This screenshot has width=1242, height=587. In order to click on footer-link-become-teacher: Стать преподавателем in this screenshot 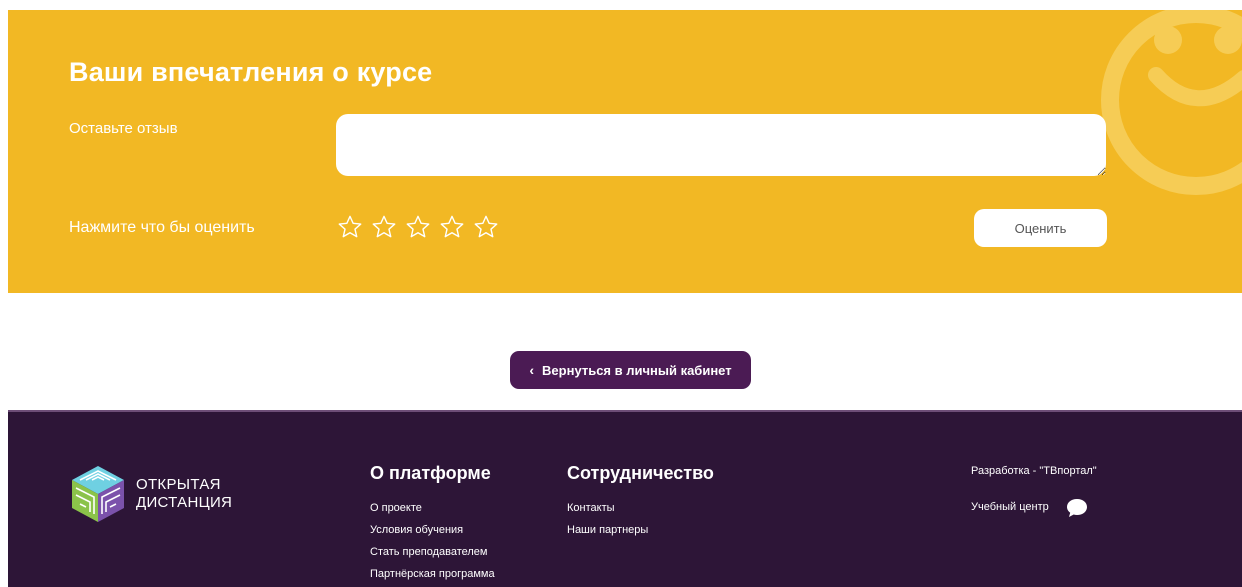, I will do `click(432, 552)`.